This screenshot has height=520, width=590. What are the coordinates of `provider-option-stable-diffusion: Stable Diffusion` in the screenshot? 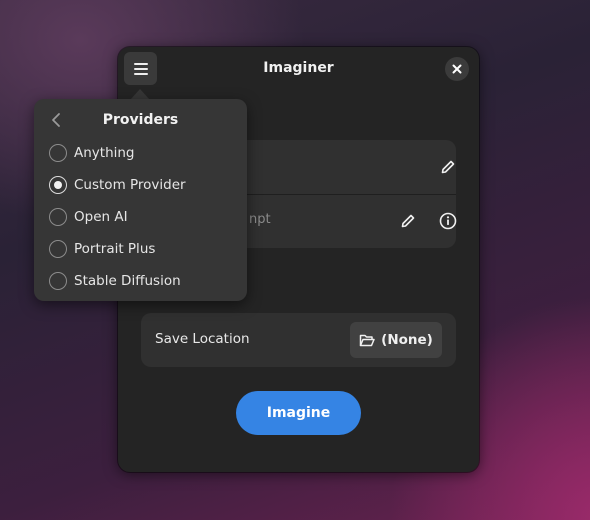 It's located at (115, 281).